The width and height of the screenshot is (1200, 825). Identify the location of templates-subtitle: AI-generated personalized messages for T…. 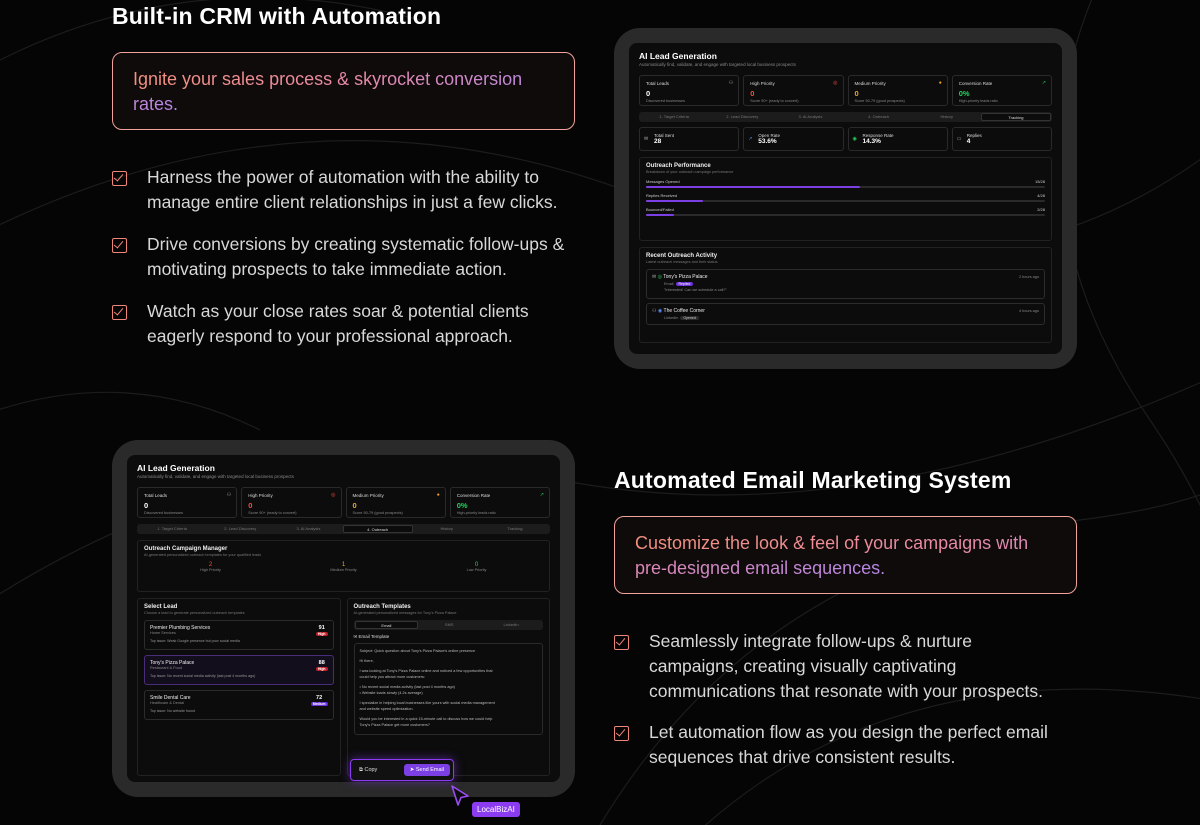
(405, 613).